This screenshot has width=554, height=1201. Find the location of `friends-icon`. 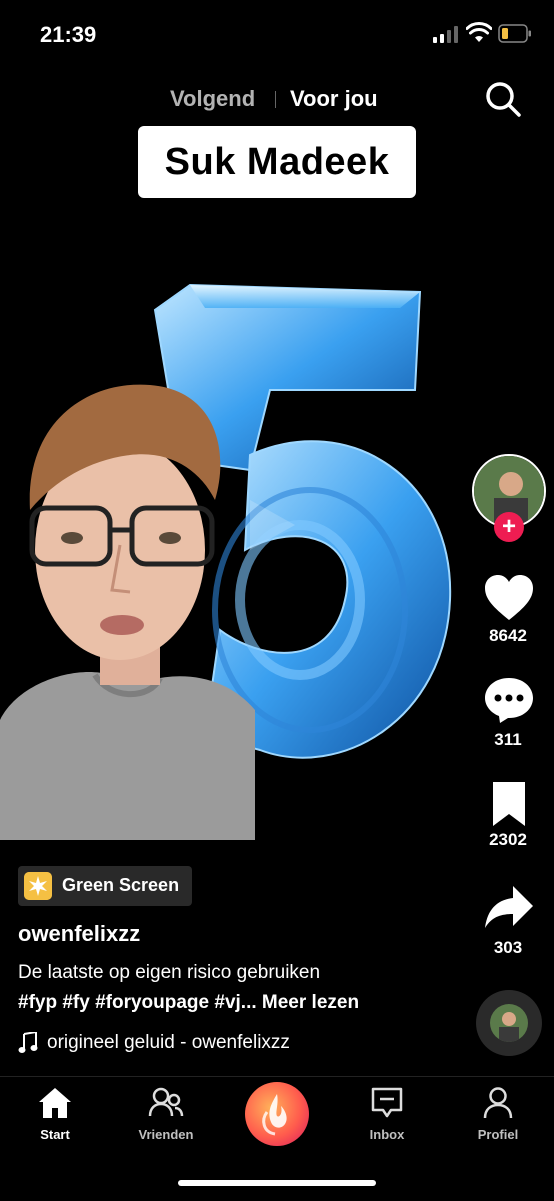

friends-icon is located at coordinates (166, 1102).